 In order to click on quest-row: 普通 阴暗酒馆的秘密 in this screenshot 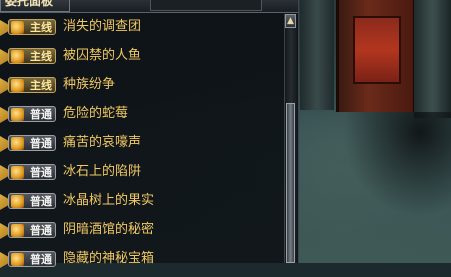, I will do `click(140, 231)`.